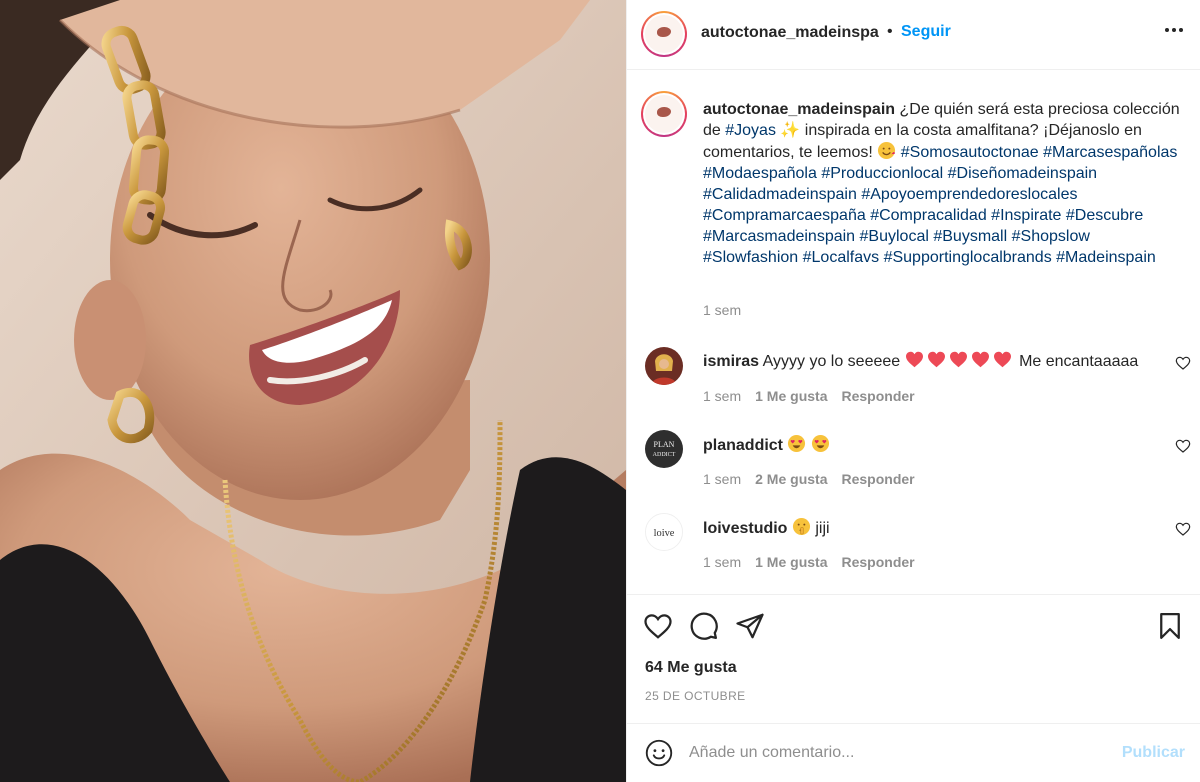 This screenshot has height=782, width=1200. What do you see at coordinates (887, 150) in the screenshot?
I see `smiling-hearts-emoji-icon` at bounding box center [887, 150].